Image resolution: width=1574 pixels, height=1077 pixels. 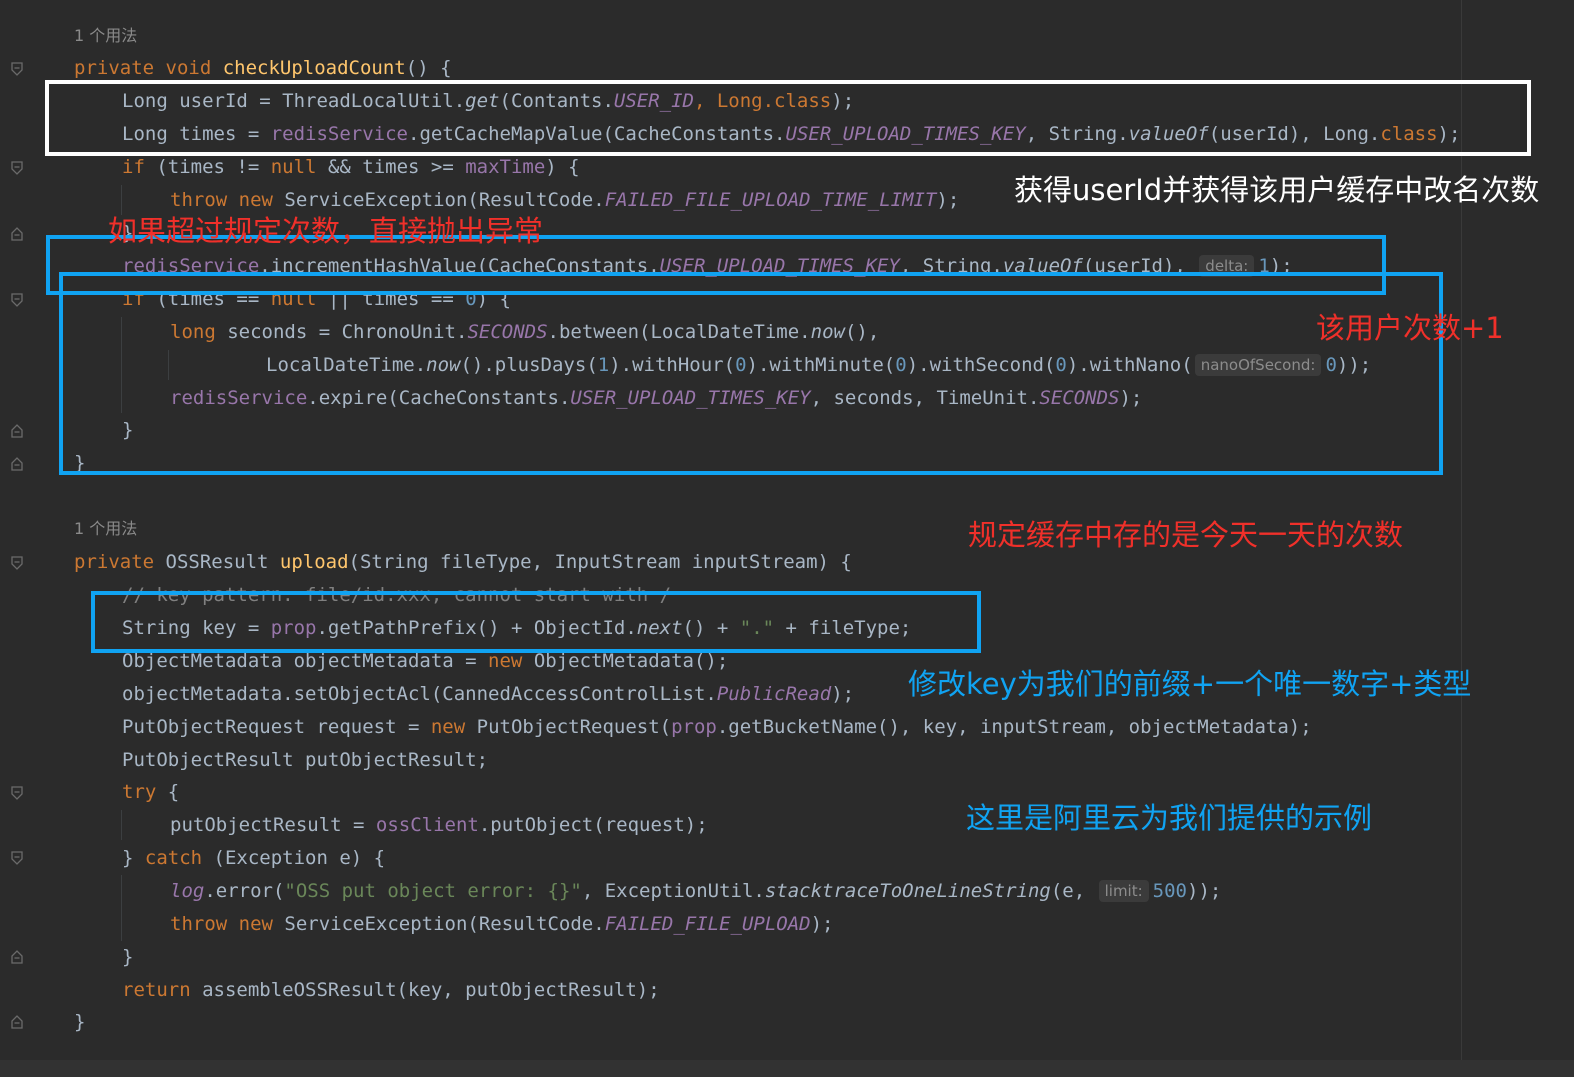 I want to click on highlight-box-user-times, so click(x=788, y=118).